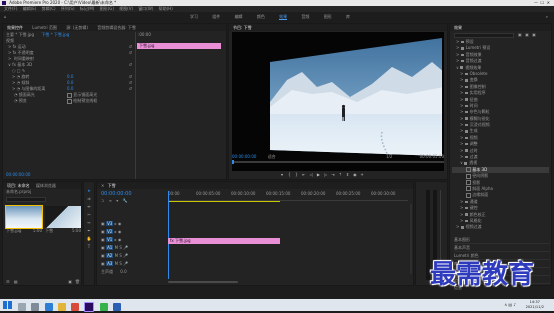 This screenshot has width=554, height=313. Describe the element at coordinates (117, 200) in the screenshot. I see `add-marker-icon: ▾` at that location.